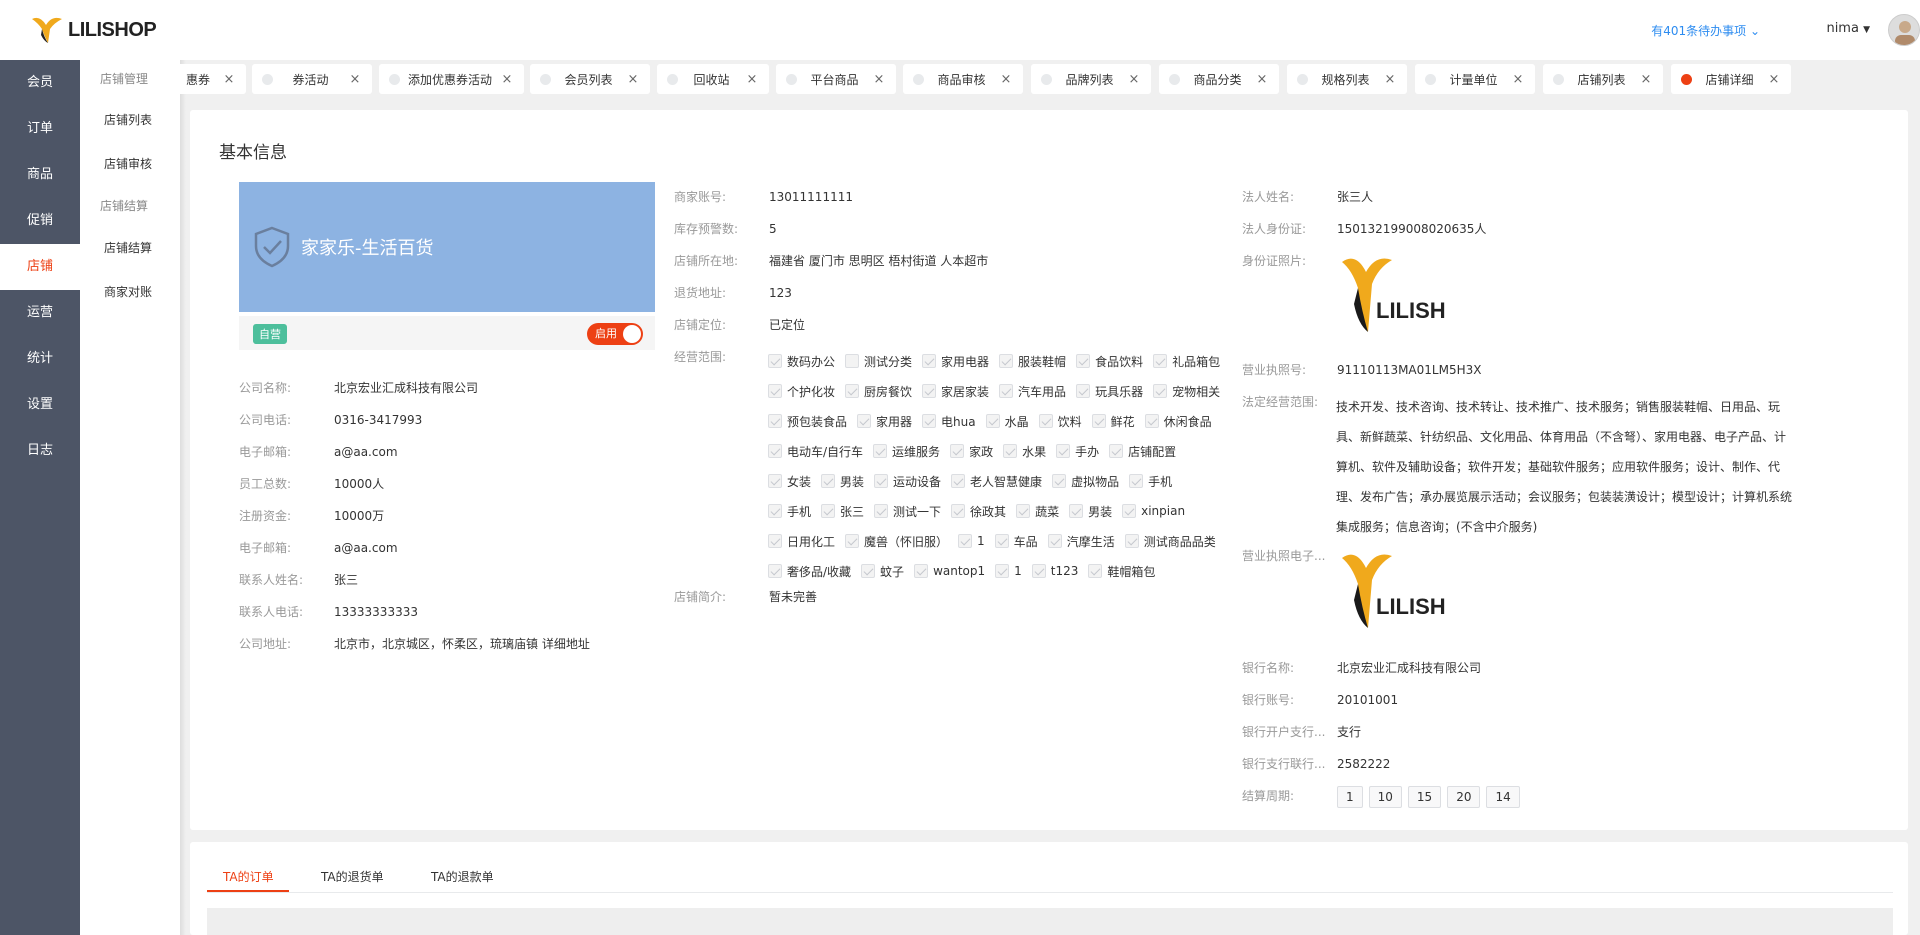  Describe the element at coordinates (1603, 79) in the screenshot. I see `tab-item: 店铺列表 ×` at that location.